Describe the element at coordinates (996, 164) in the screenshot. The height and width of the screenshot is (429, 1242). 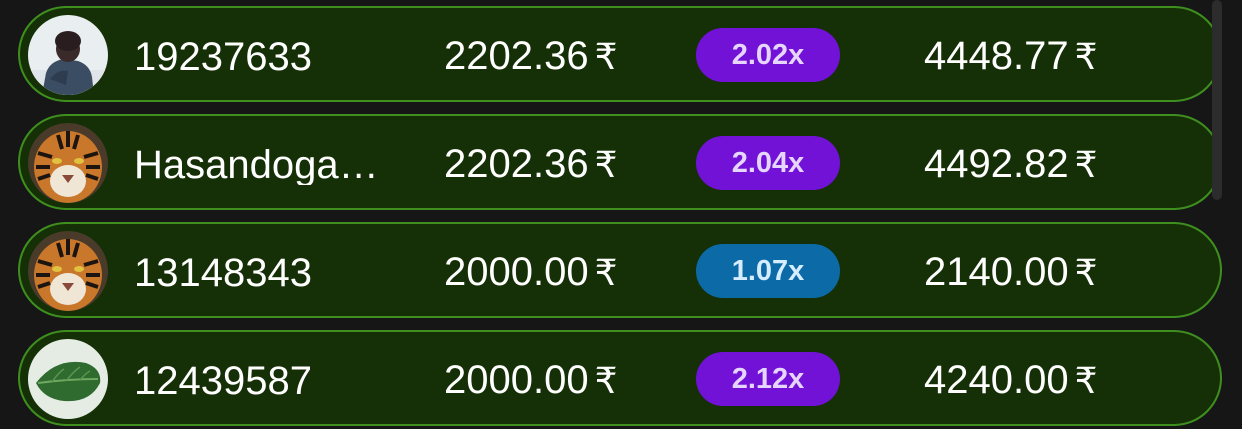
I see `win-value: 4492.82` at that location.